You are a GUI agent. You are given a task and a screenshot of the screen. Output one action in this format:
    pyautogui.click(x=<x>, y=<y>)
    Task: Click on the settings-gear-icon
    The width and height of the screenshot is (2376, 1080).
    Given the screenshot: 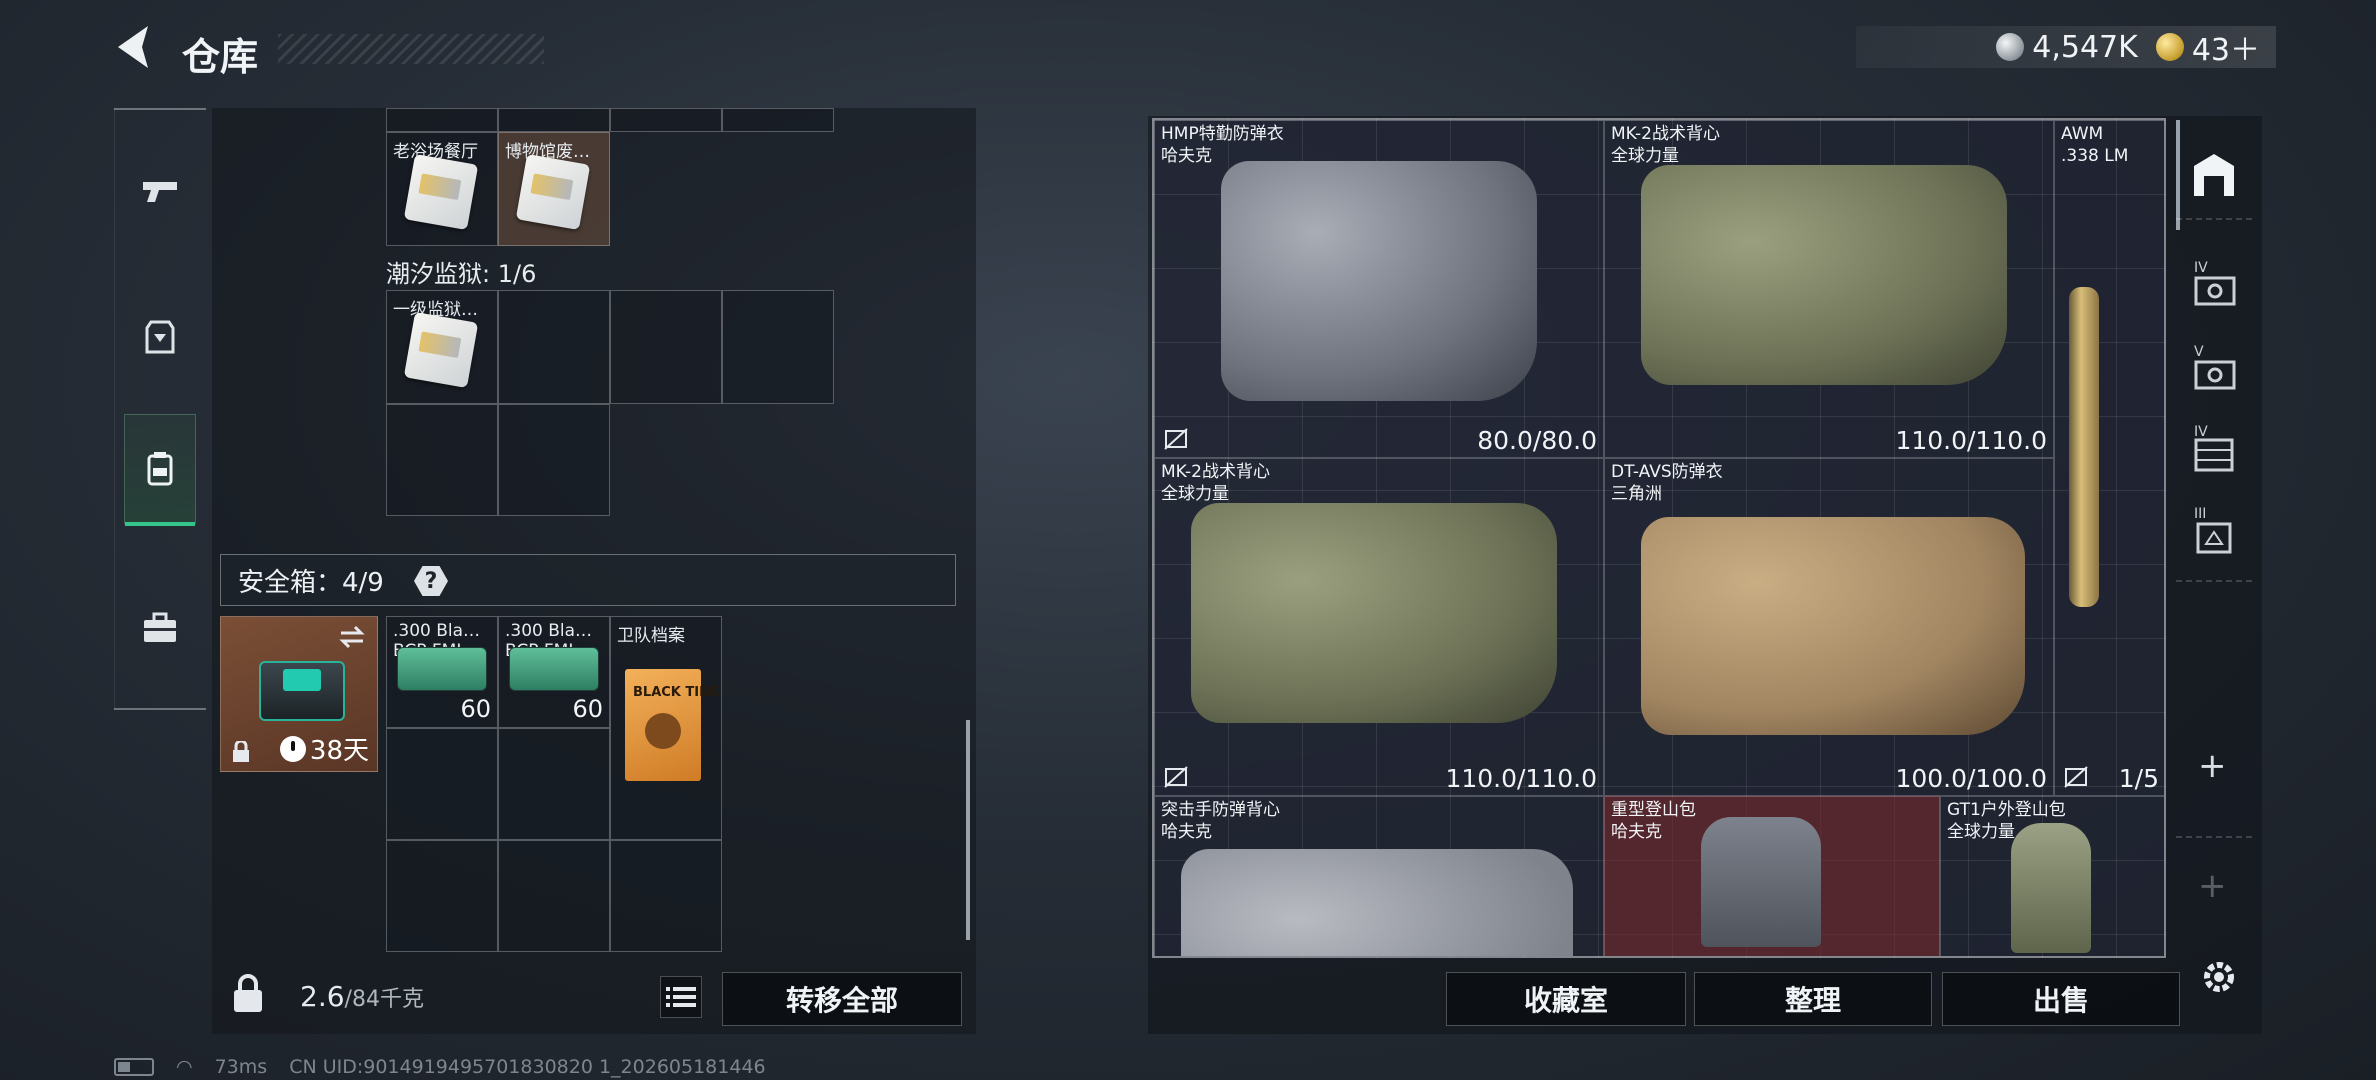 What is the action you would take?
    pyautogui.click(x=2219, y=977)
    